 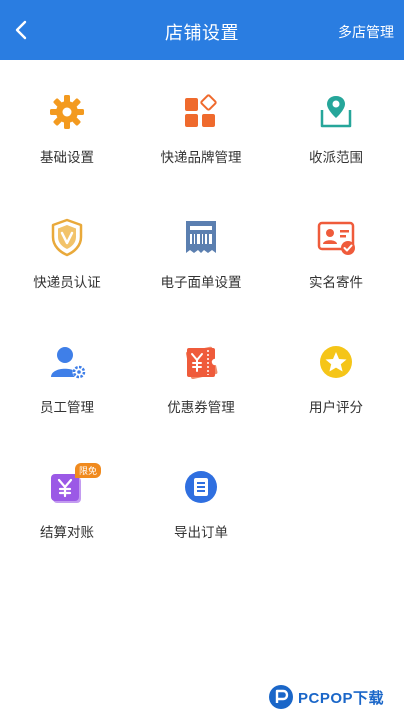 I want to click on grid-item-label: 快递员认证, so click(x=67, y=282).